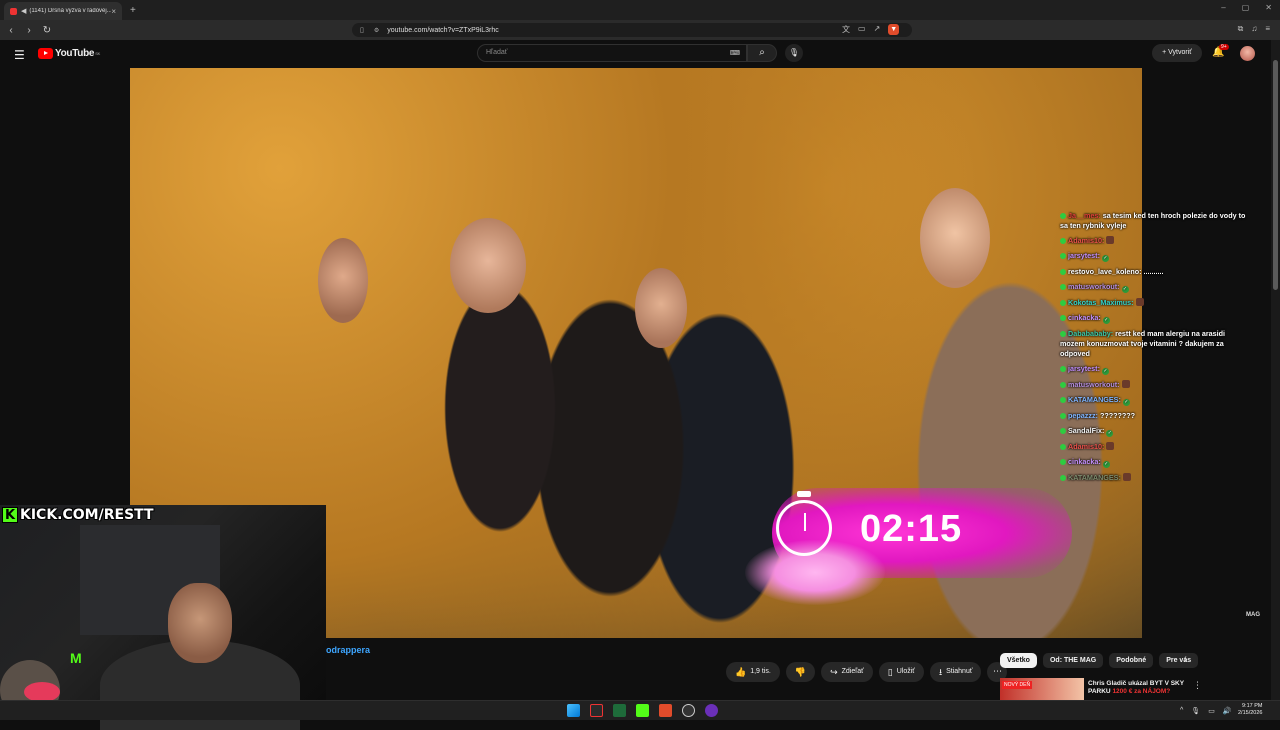 The height and width of the screenshot is (730, 1280). I want to click on chat-message: SandalFix: ✓, so click(1155, 431).